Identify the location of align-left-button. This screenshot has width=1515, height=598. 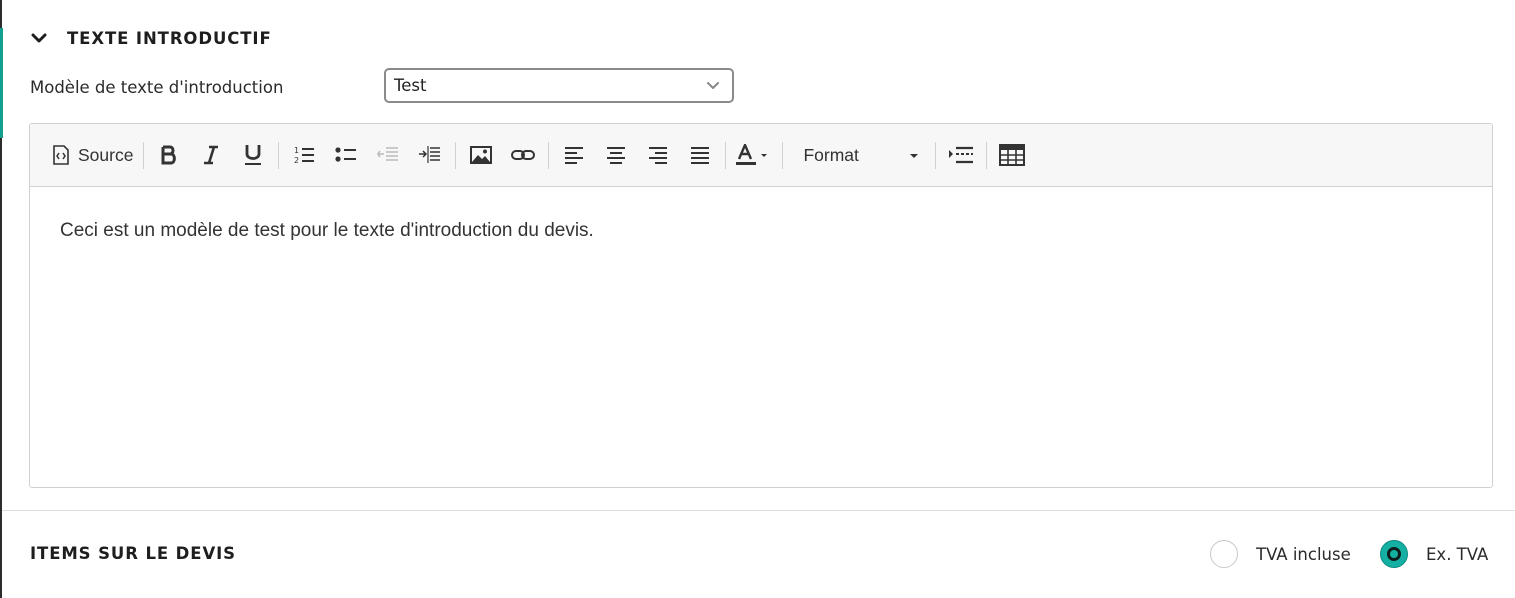
(574, 155).